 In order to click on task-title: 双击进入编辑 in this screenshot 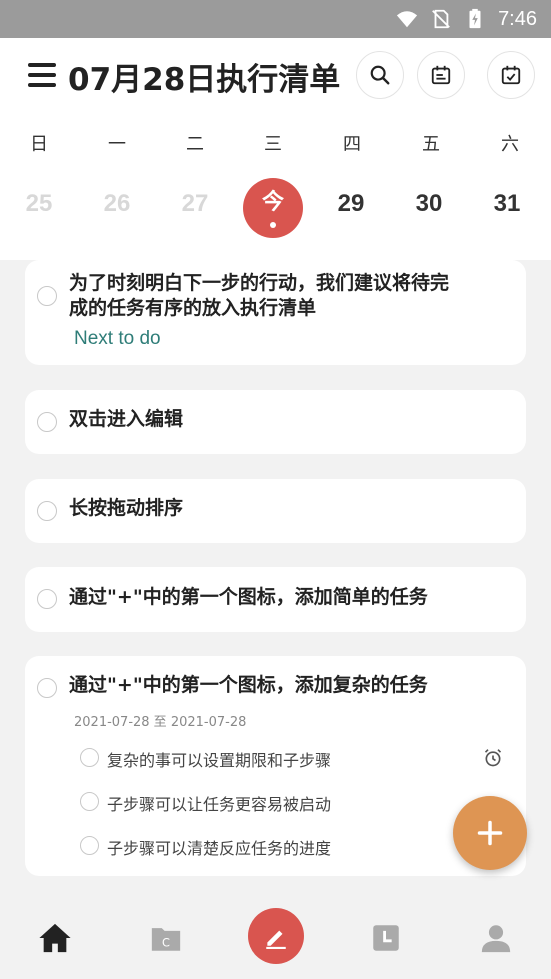, I will do `click(126, 419)`.